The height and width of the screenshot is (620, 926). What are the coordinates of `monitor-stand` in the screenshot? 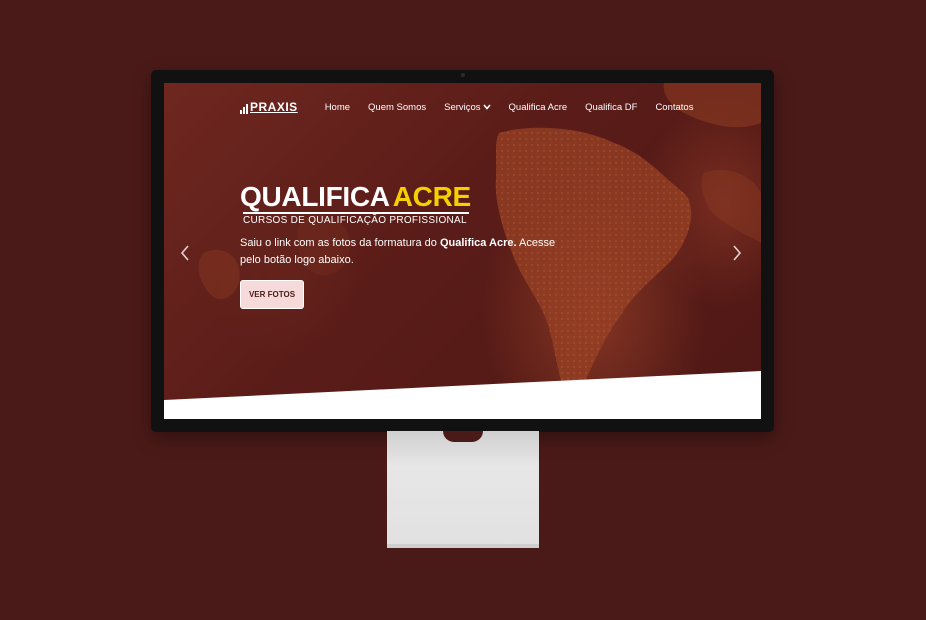 It's located at (463, 489).